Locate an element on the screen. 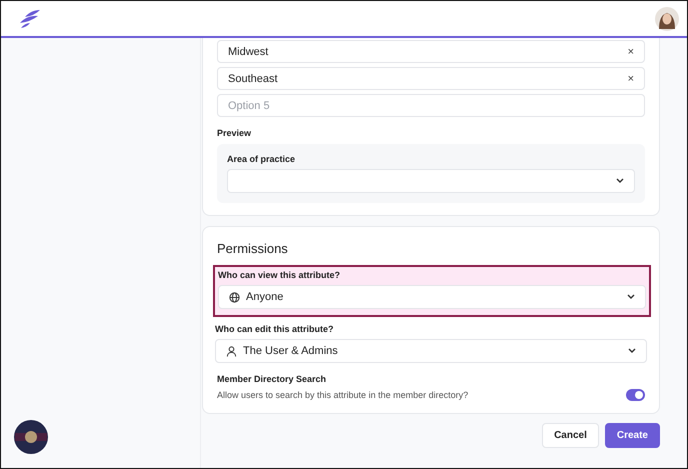  section-label: Preview is located at coordinates (234, 133).